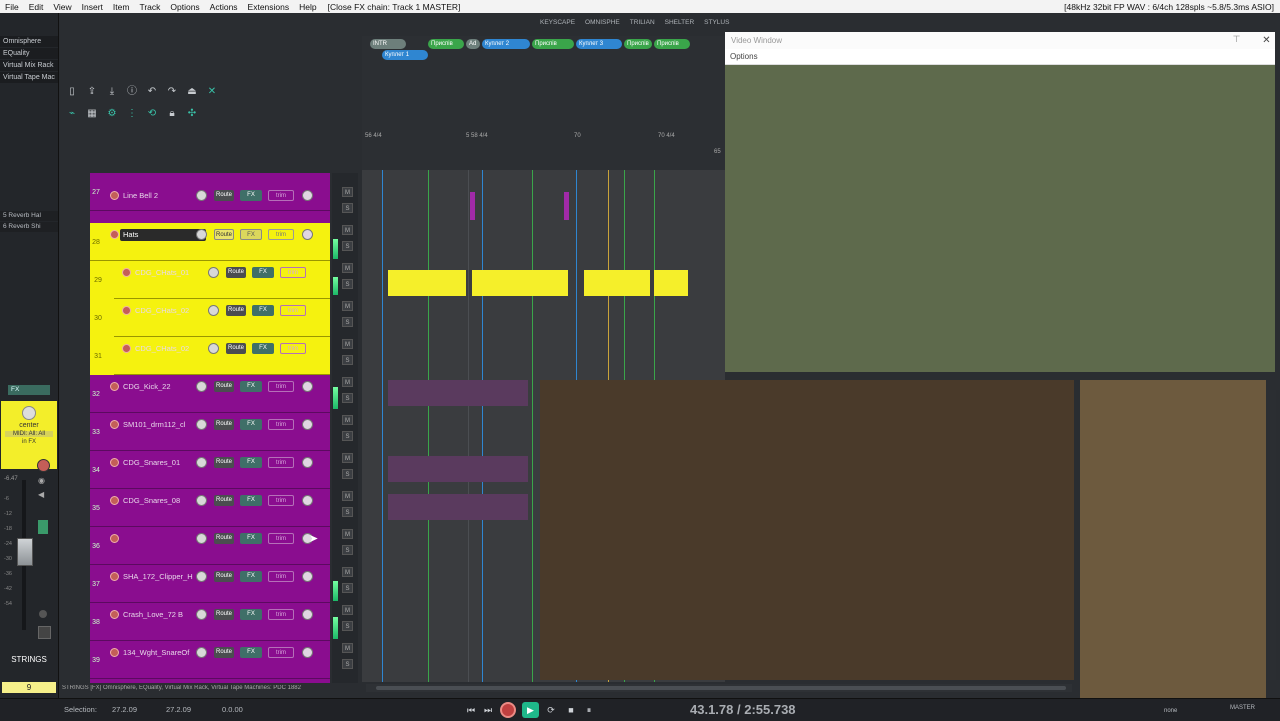 This screenshot has width=1280, height=721. What do you see at coordinates (263, 310) in the screenshot?
I see `fx-button: FX` at bounding box center [263, 310].